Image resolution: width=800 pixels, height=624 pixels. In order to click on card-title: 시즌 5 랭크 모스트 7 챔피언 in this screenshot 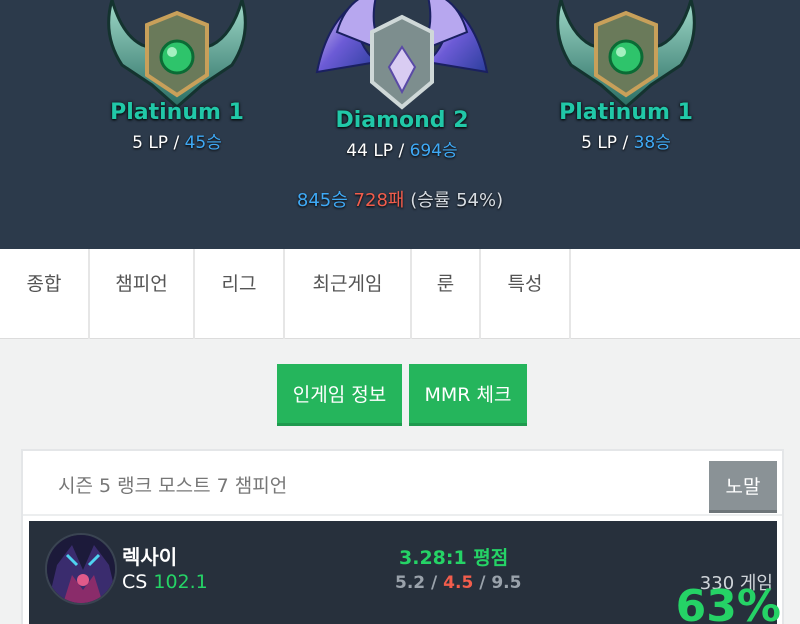, I will do `click(173, 486)`.